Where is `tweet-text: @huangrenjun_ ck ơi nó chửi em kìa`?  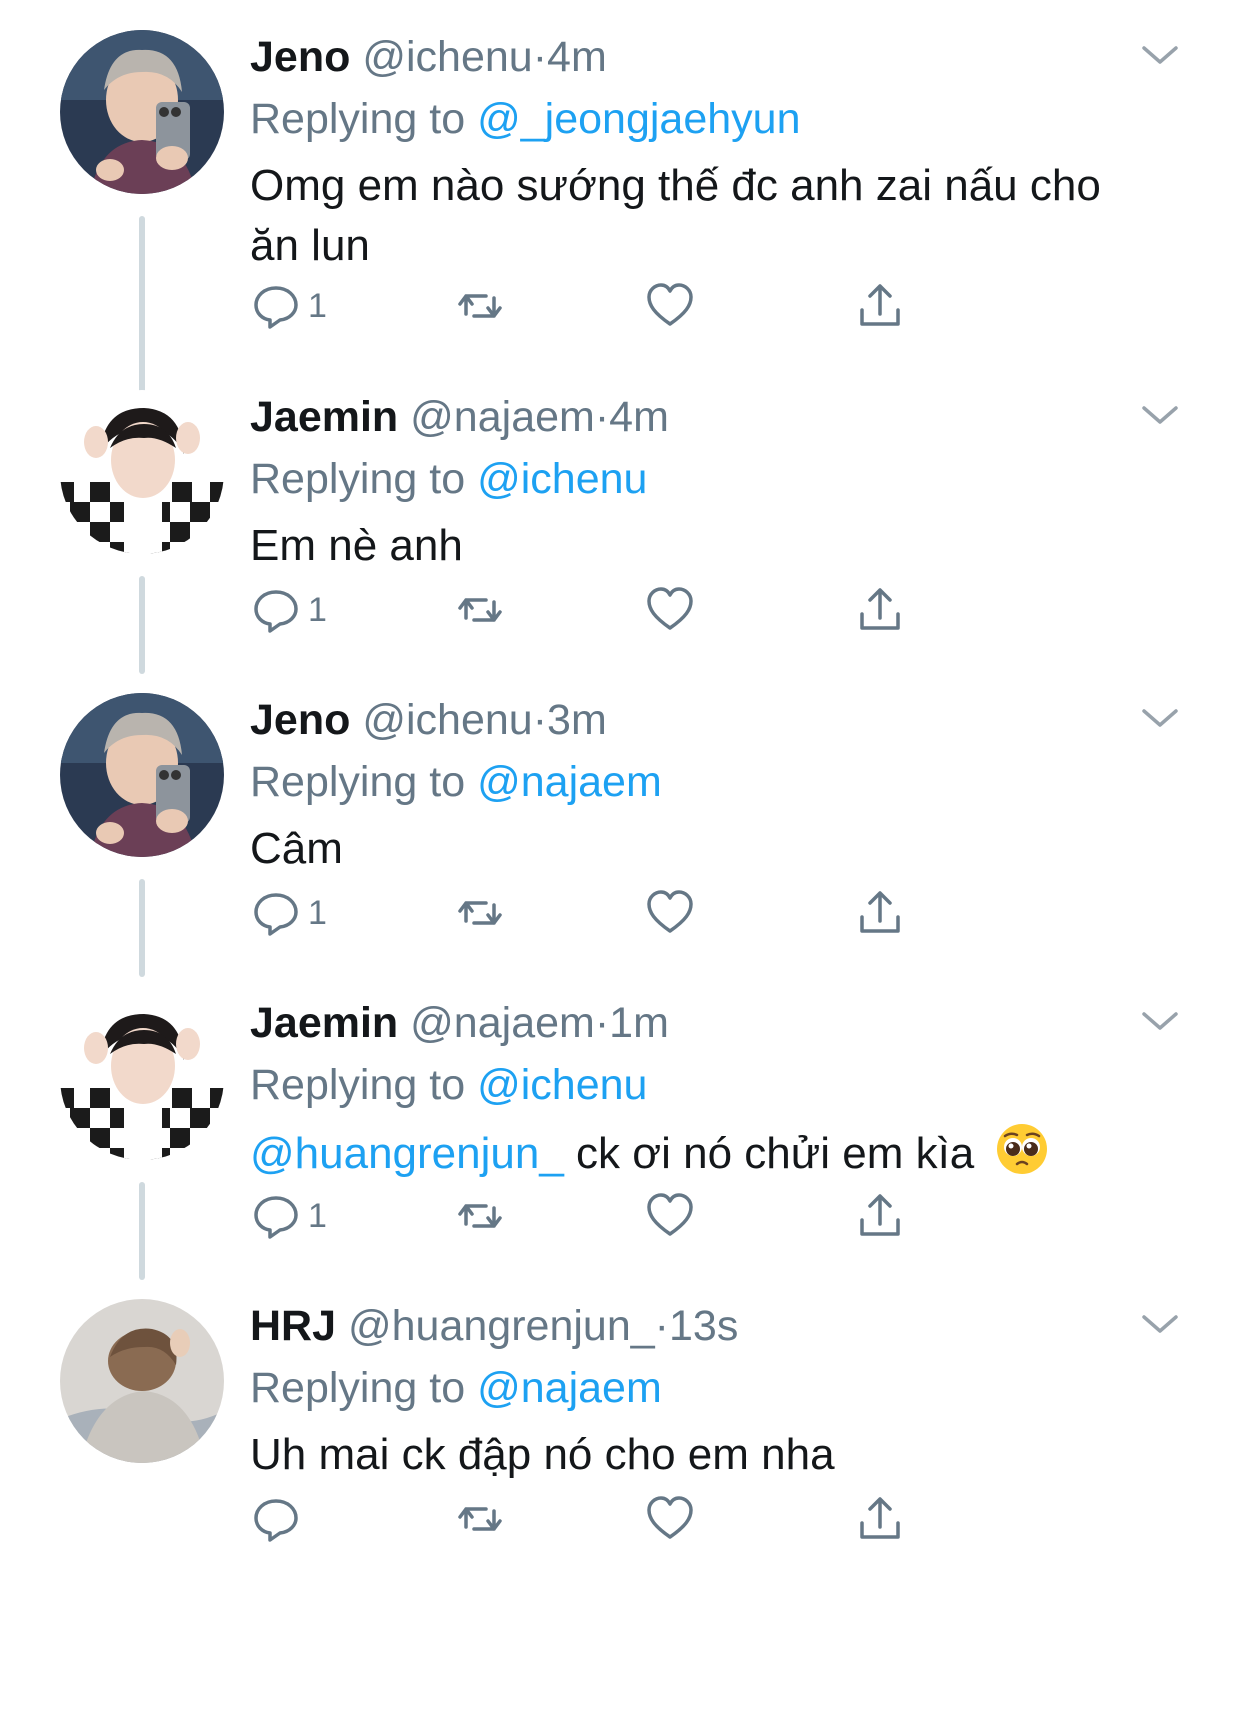
tweet-text: @huangrenjun_ ck ơi nó chửi em kìa is located at coordinates (716, 1153).